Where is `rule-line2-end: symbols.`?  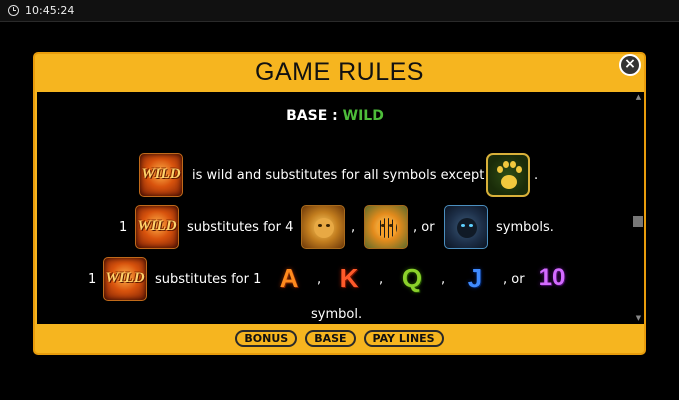 rule-line2-end: symbols. is located at coordinates (525, 227).